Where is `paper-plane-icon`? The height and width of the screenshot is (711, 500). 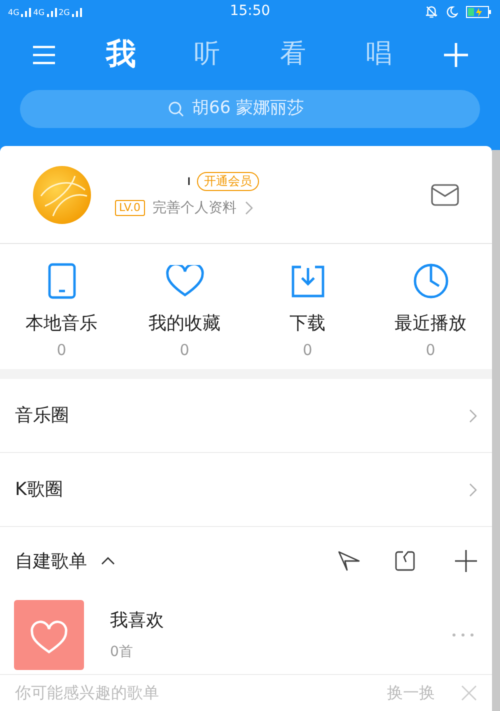 paper-plane-icon is located at coordinates (349, 561).